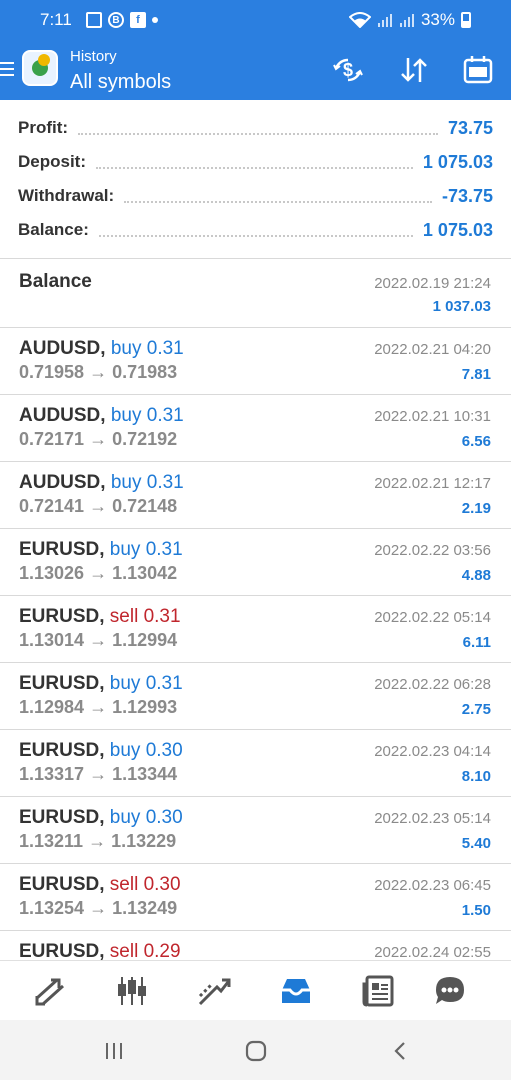 This screenshot has height=1080, width=511. What do you see at coordinates (7, 69) in the screenshot?
I see `menu-icon` at bounding box center [7, 69].